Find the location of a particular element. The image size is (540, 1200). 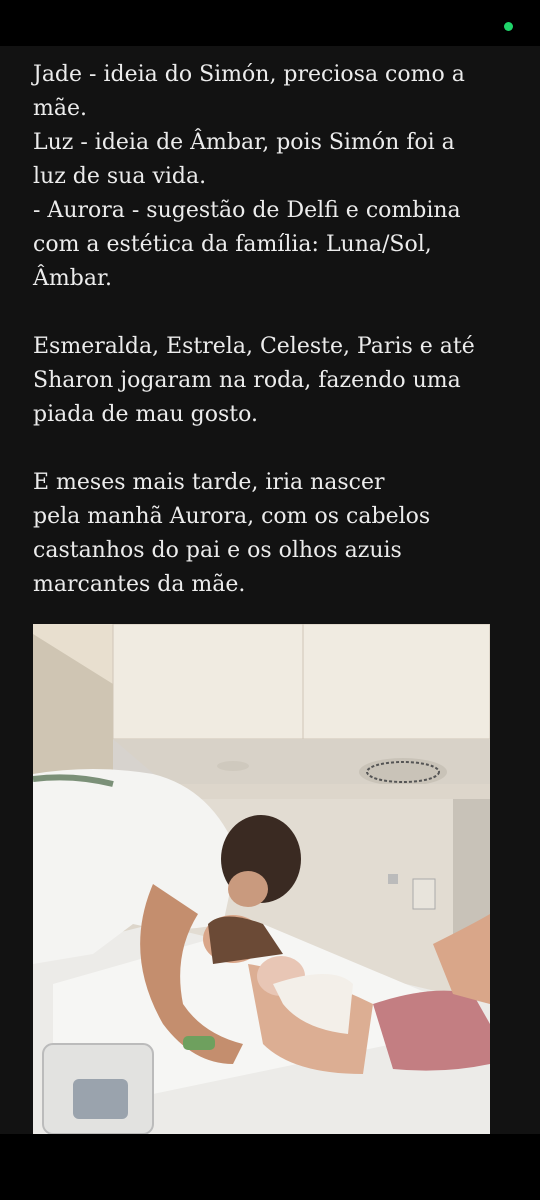

story-line: com a estética da família: Luna/Sol, is located at coordinates (232, 244).